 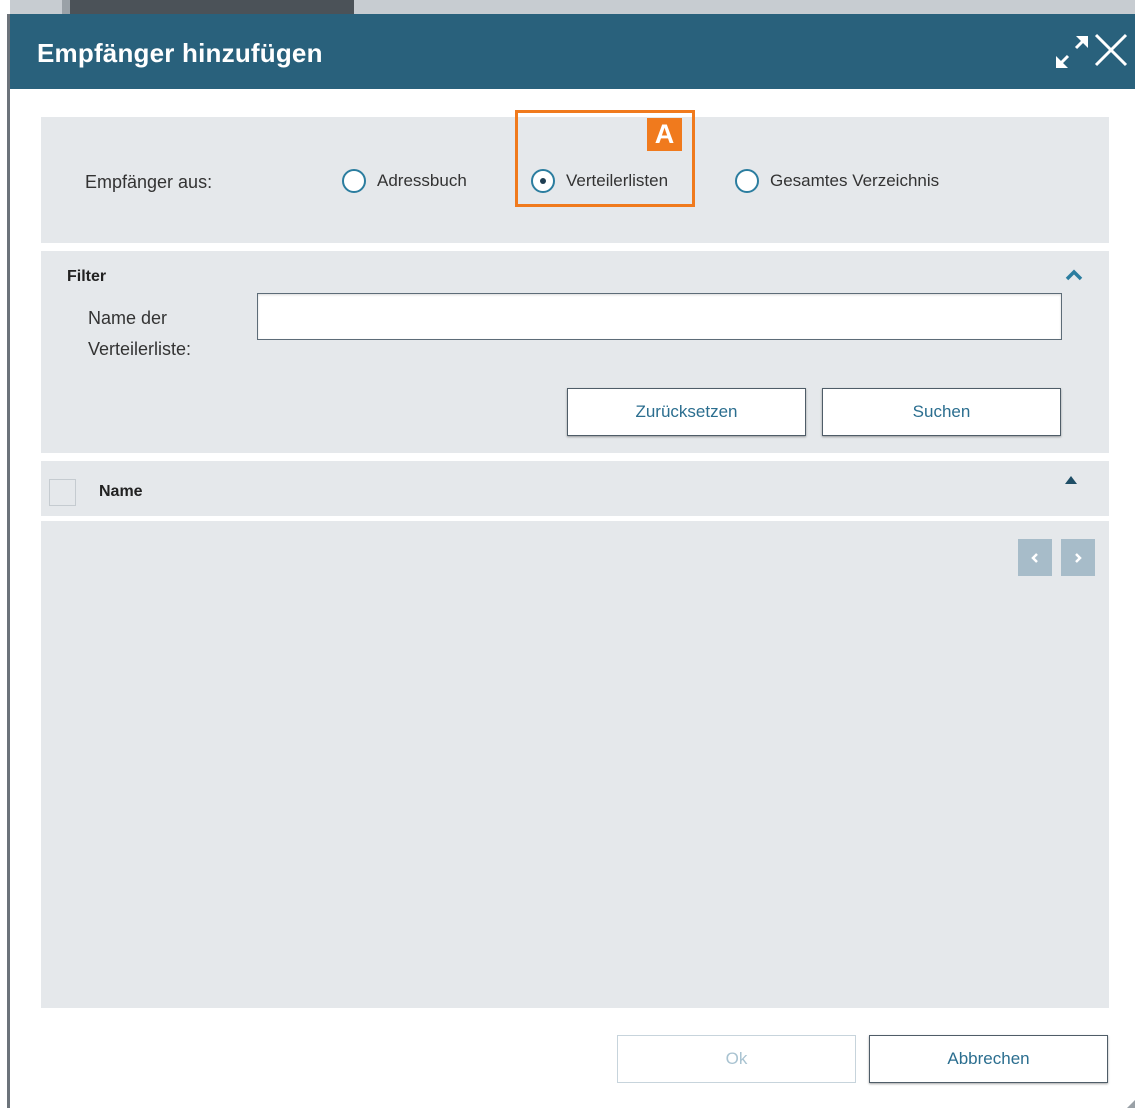 I want to click on dialog-title: Empfänger hinzufügen, so click(x=180, y=53).